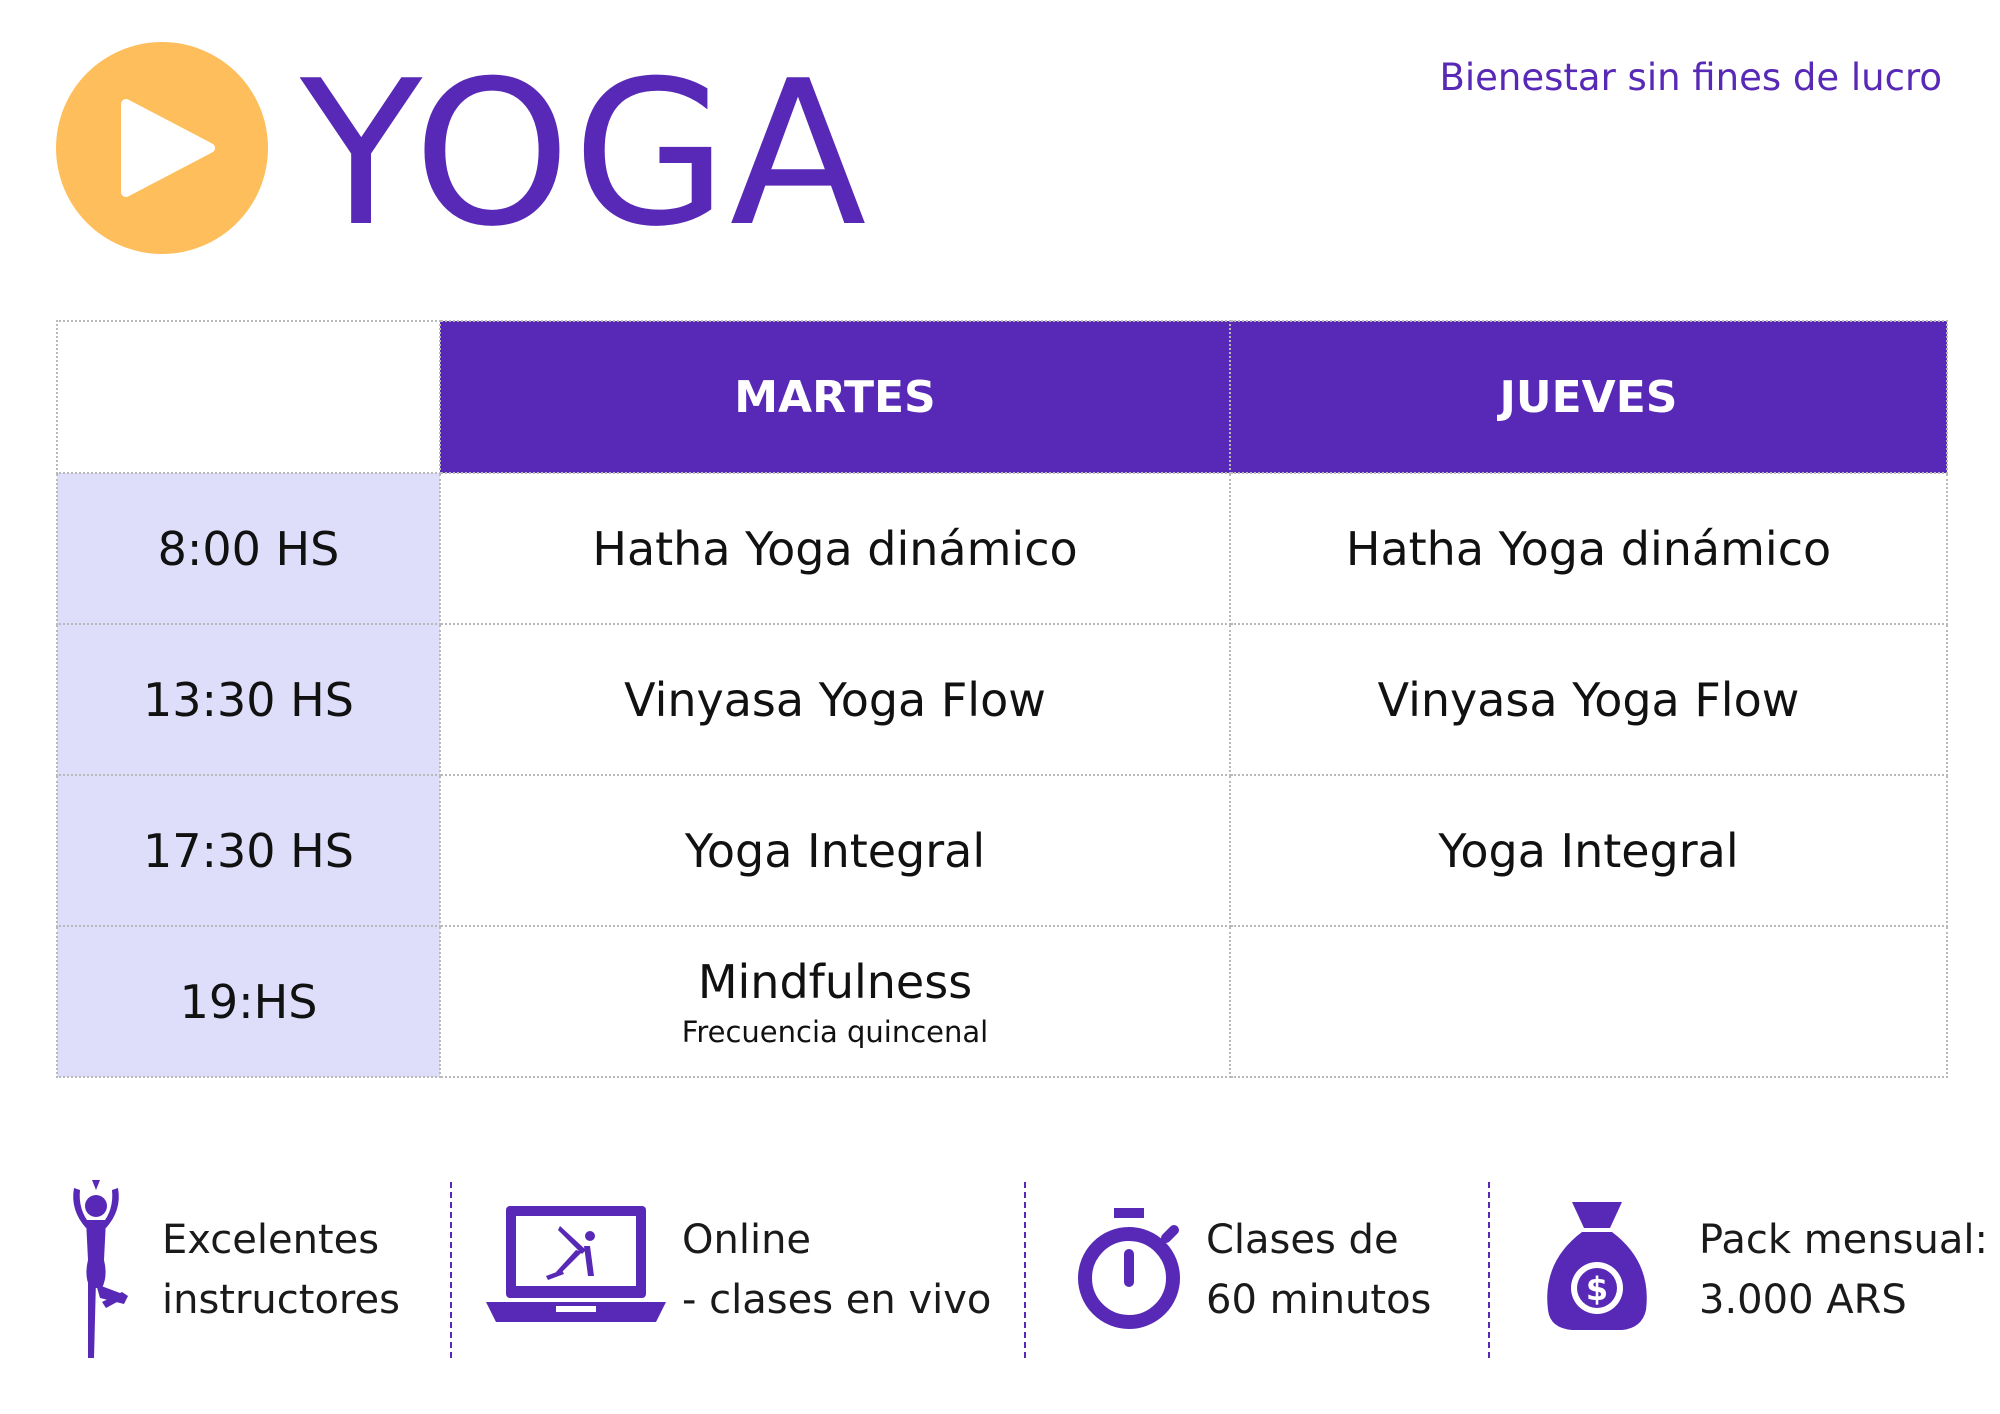 This screenshot has height=1414, width=2000. Describe the element at coordinates (747, 1240) in the screenshot. I see `feature-line: Online` at that location.